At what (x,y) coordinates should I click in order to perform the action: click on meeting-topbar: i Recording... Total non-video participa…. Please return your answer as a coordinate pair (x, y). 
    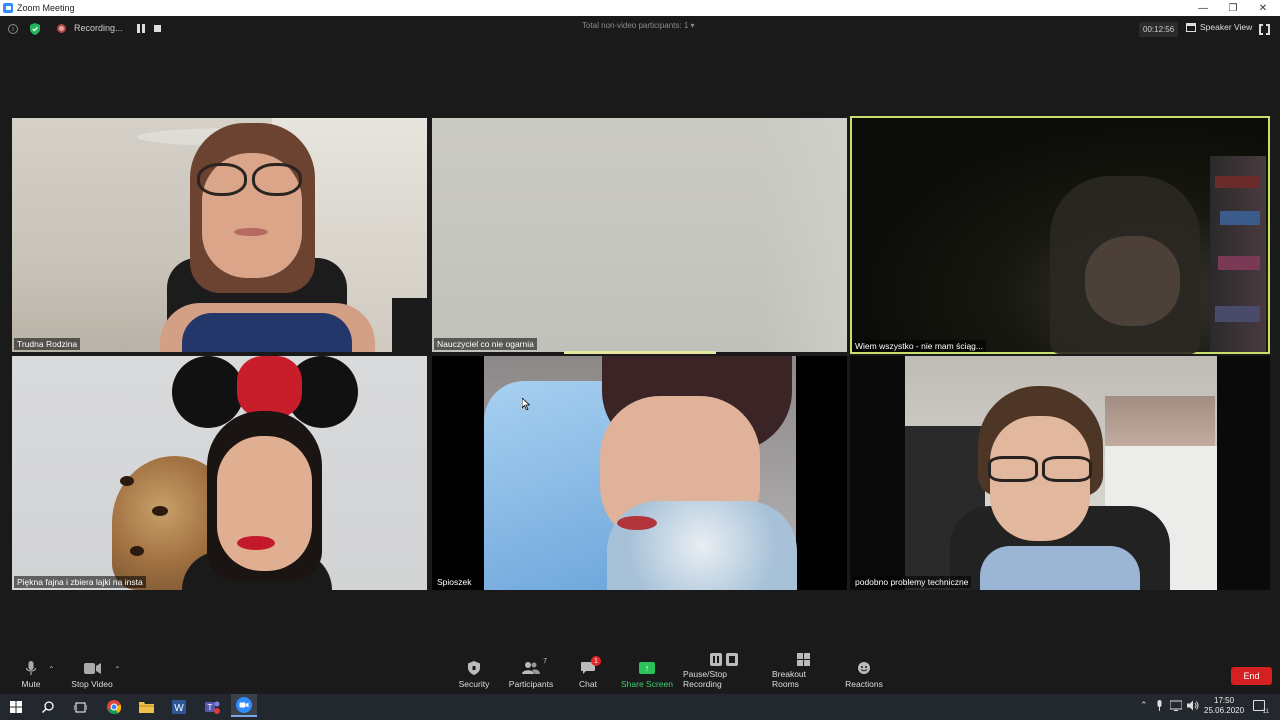
    Looking at the image, I should click on (640, 29).